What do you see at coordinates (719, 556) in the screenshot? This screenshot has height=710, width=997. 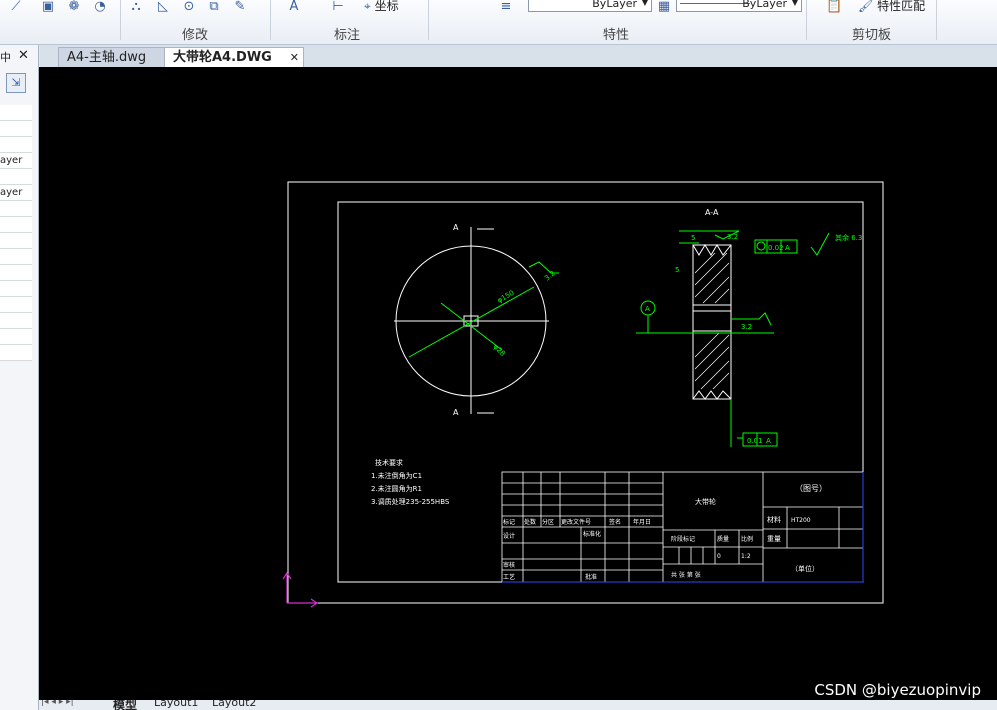 I see `mass-value: 0` at bounding box center [719, 556].